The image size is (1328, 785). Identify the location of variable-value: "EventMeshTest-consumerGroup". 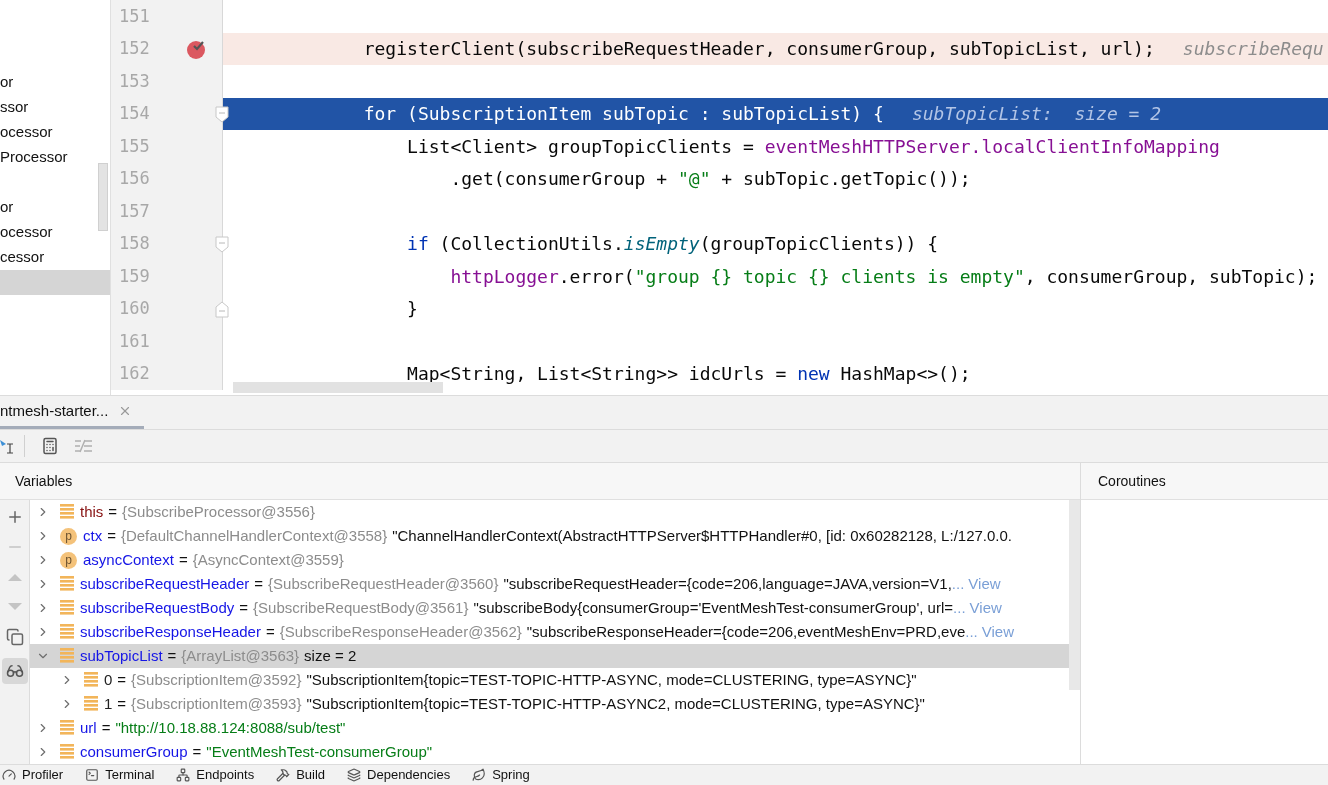
(319, 751).